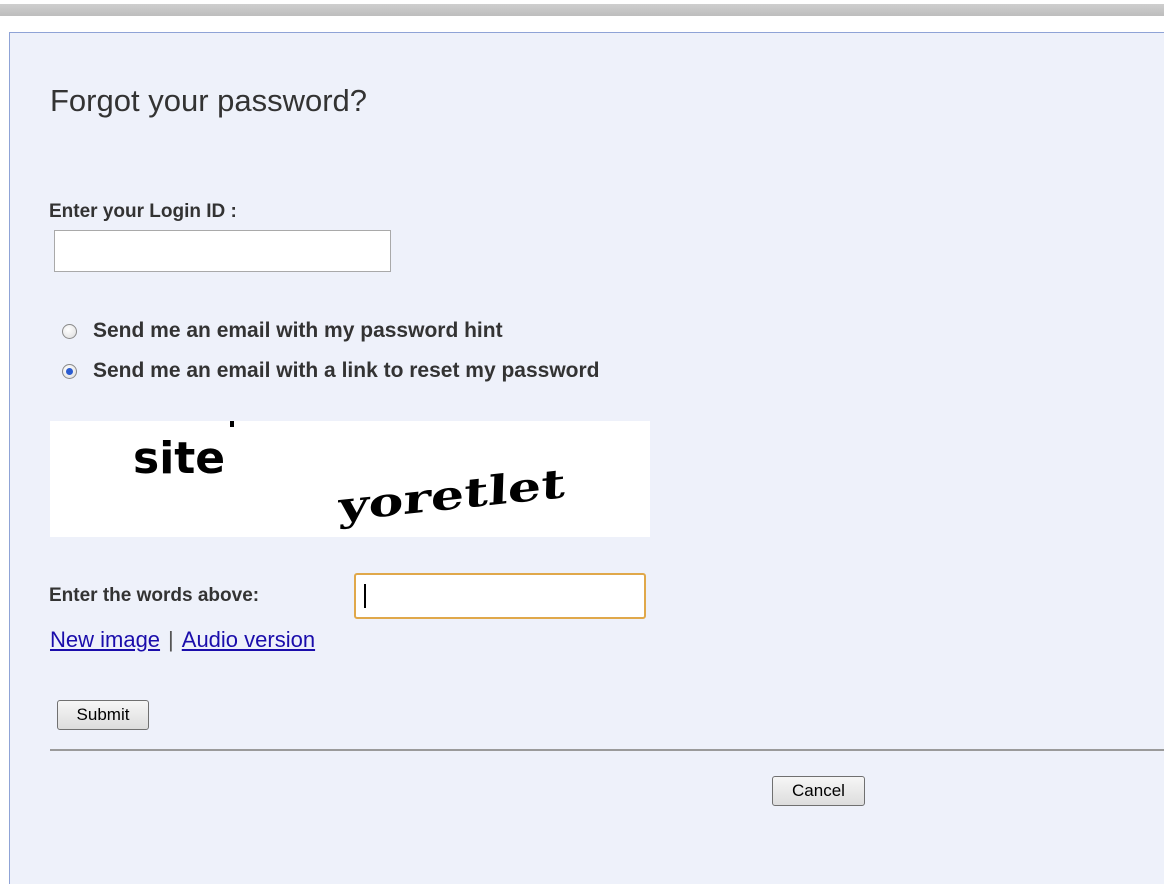  Describe the element at coordinates (298, 330) in the screenshot. I see `option-password-hint-label: Send me an email with my password hint` at that location.